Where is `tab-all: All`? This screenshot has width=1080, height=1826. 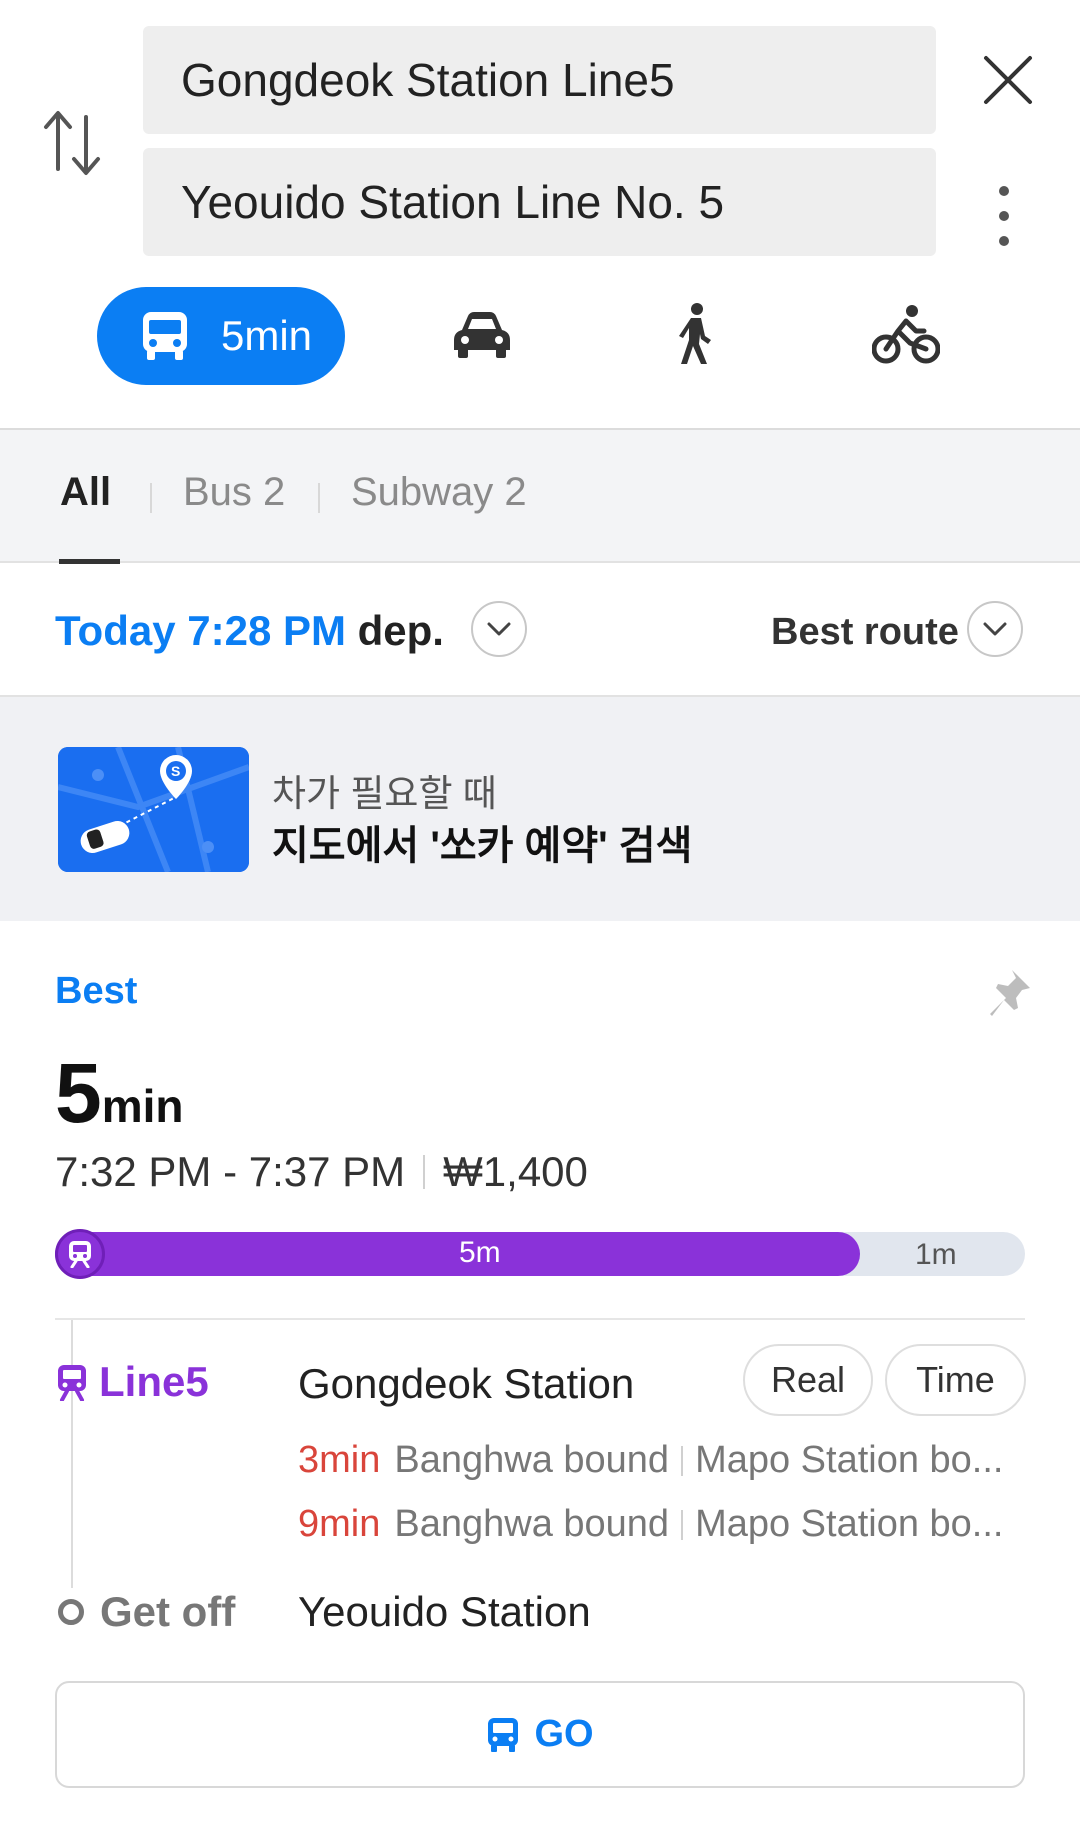
tab-all: All is located at coordinates (85, 492).